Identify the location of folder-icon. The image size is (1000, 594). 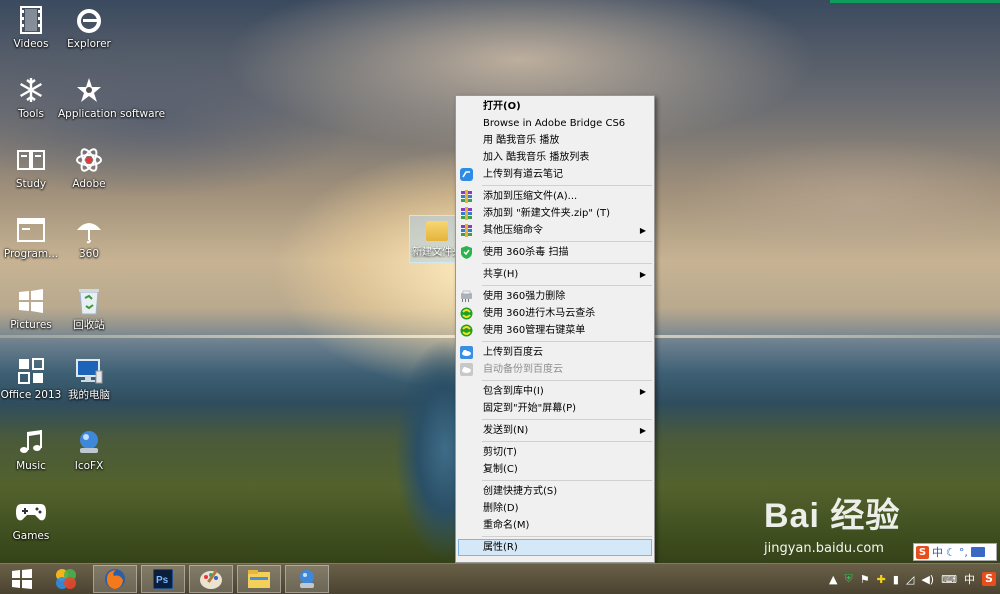
(437, 231).